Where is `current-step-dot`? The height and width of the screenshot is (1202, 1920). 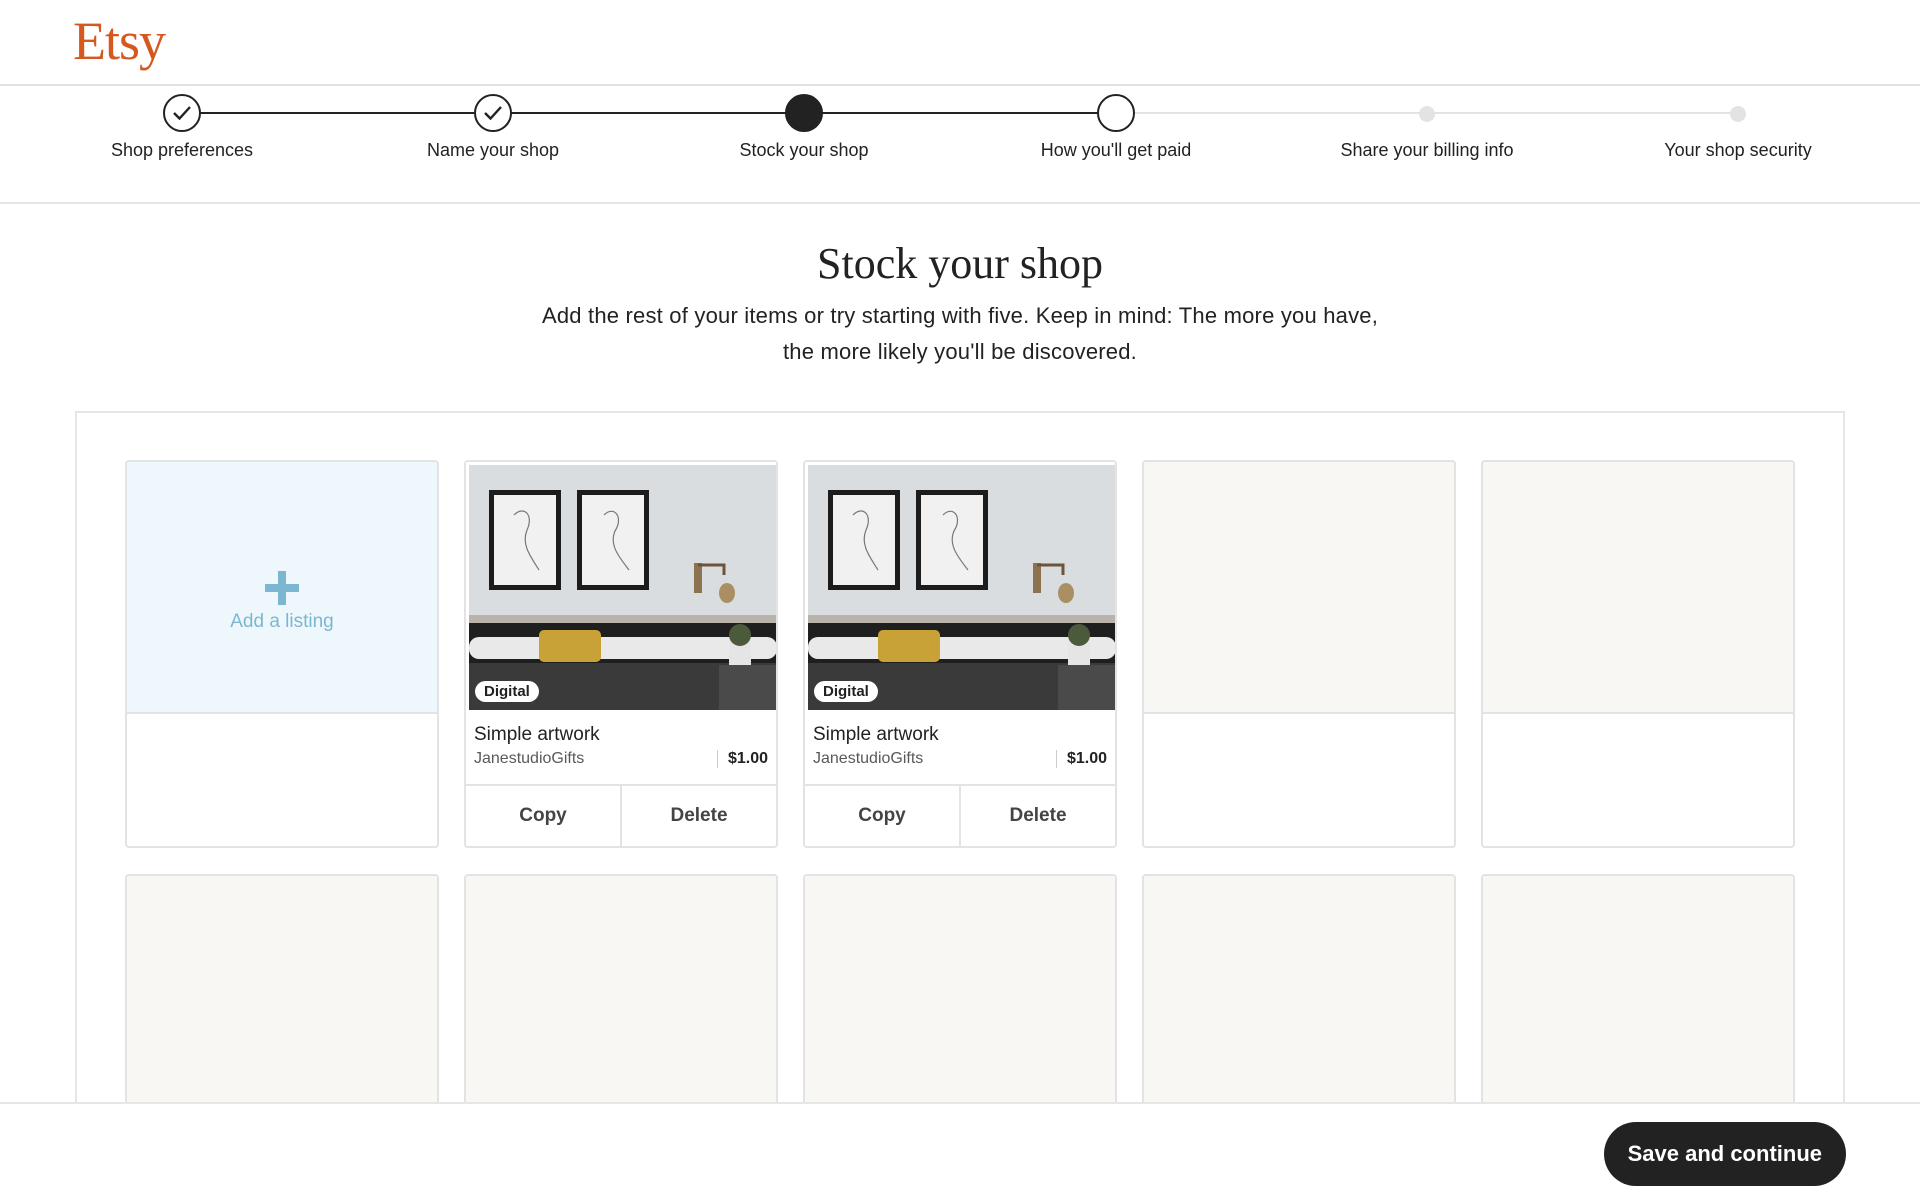
current-step-dot is located at coordinates (804, 113).